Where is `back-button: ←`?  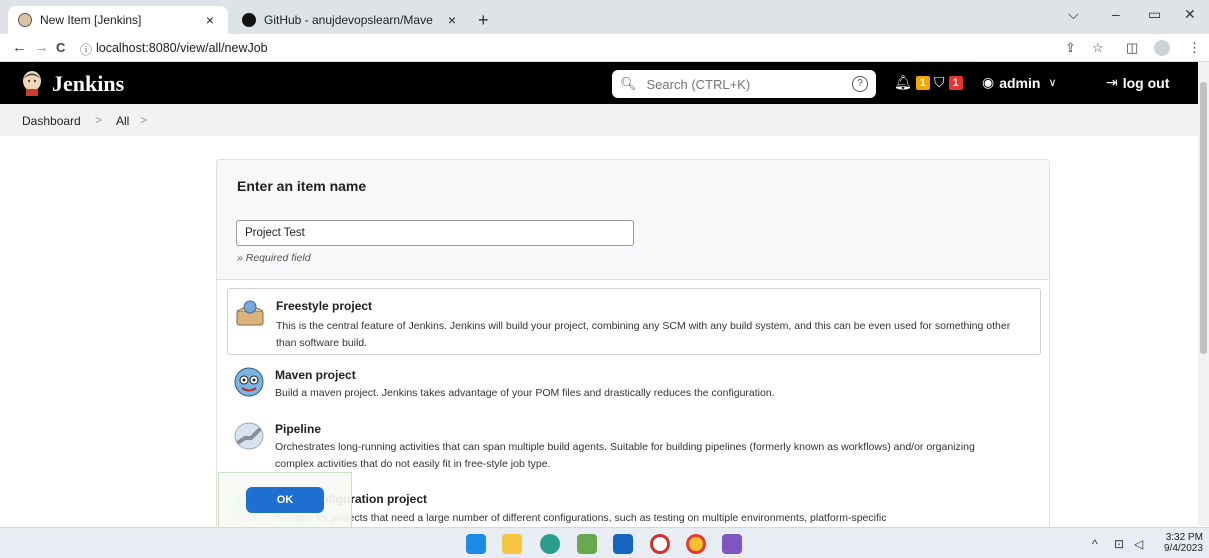
back-button: ← is located at coordinates (19, 47).